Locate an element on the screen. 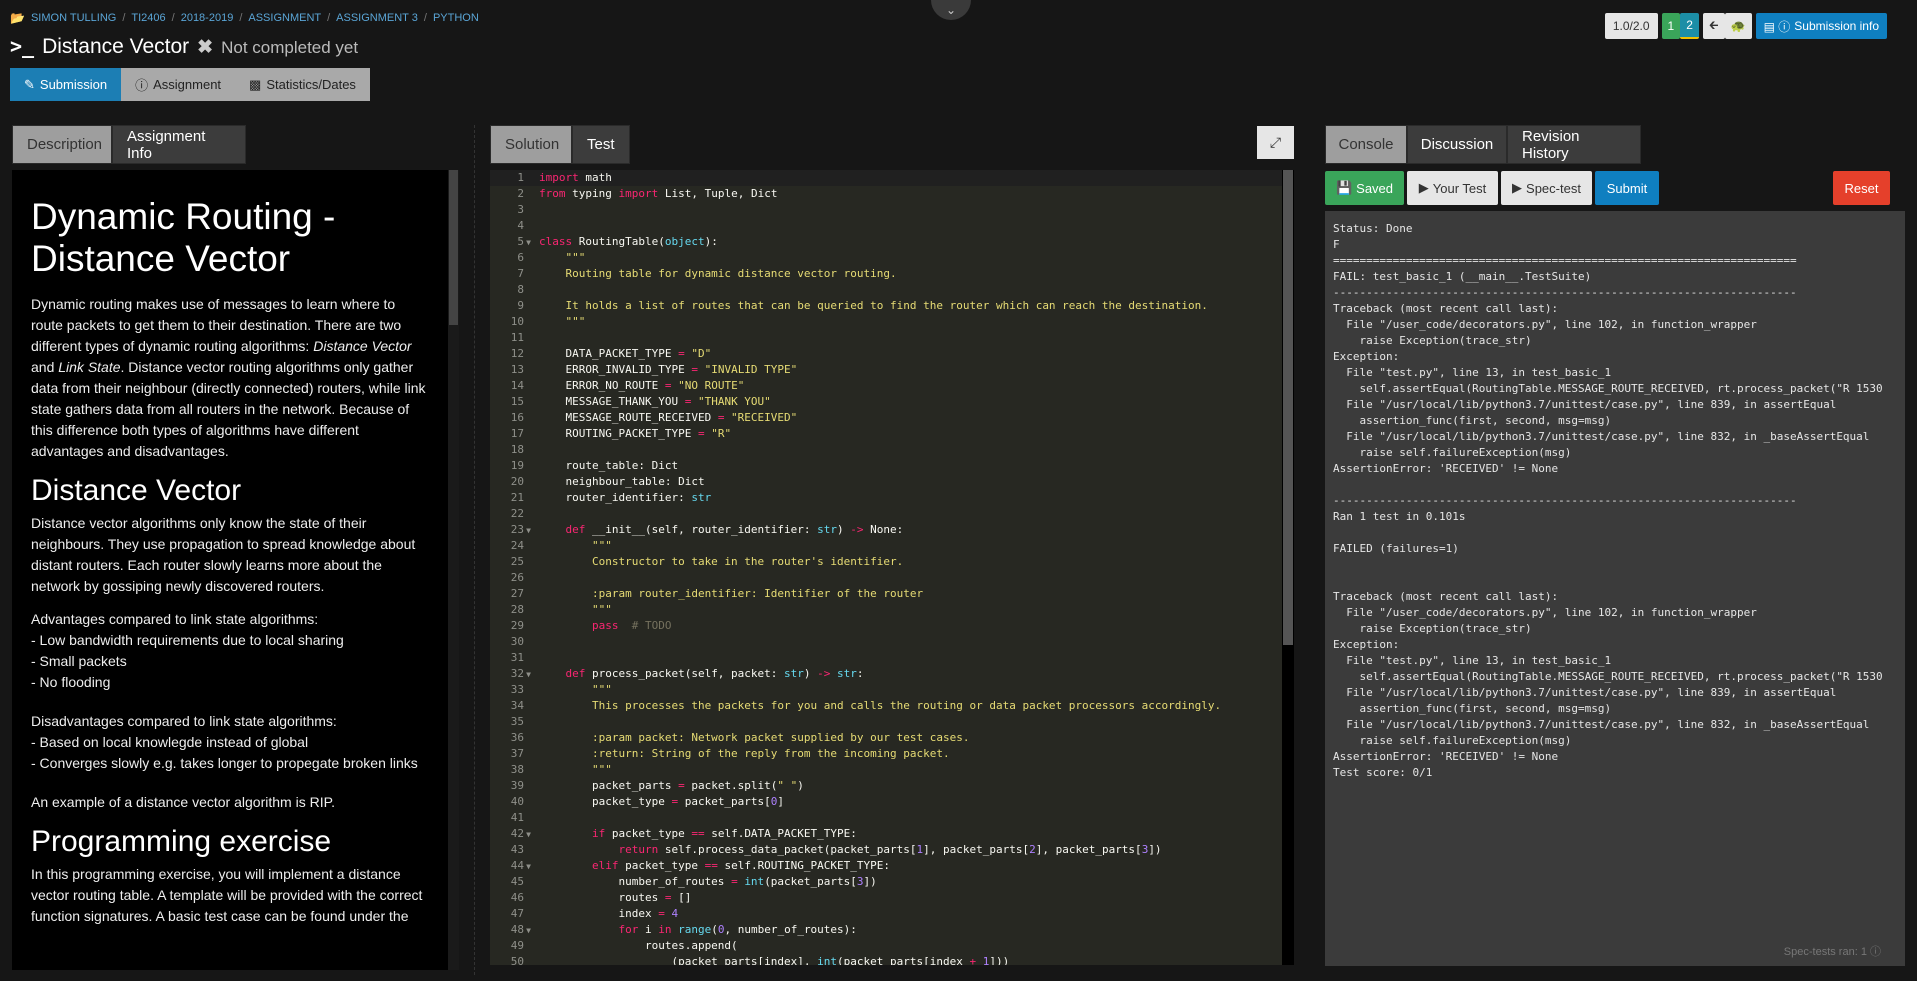 This screenshot has height=981, width=1917. tab-description: Description is located at coordinates (62, 144).